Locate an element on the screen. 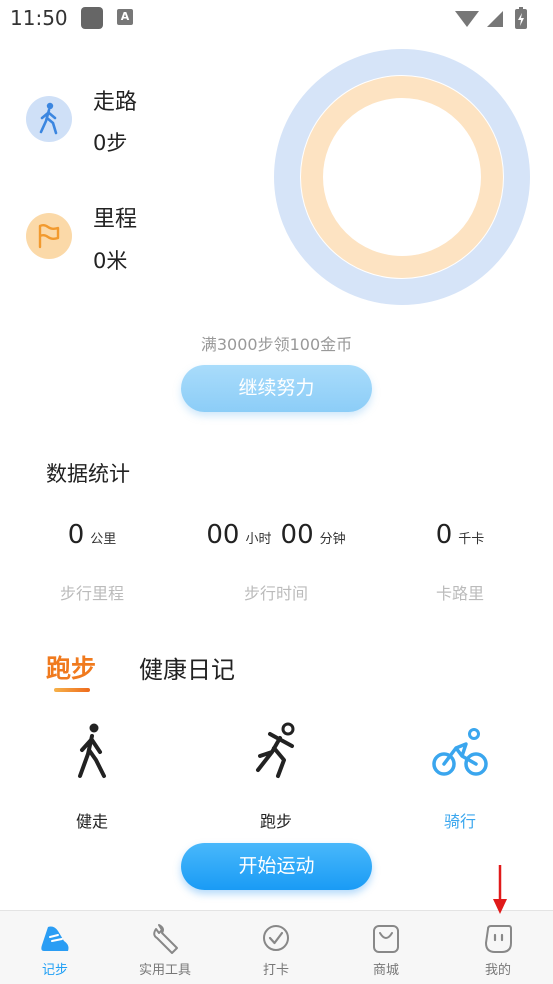 This screenshot has height=984, width=553. nav-label-tools: 实用工具 is located at coordinates (164, 970).